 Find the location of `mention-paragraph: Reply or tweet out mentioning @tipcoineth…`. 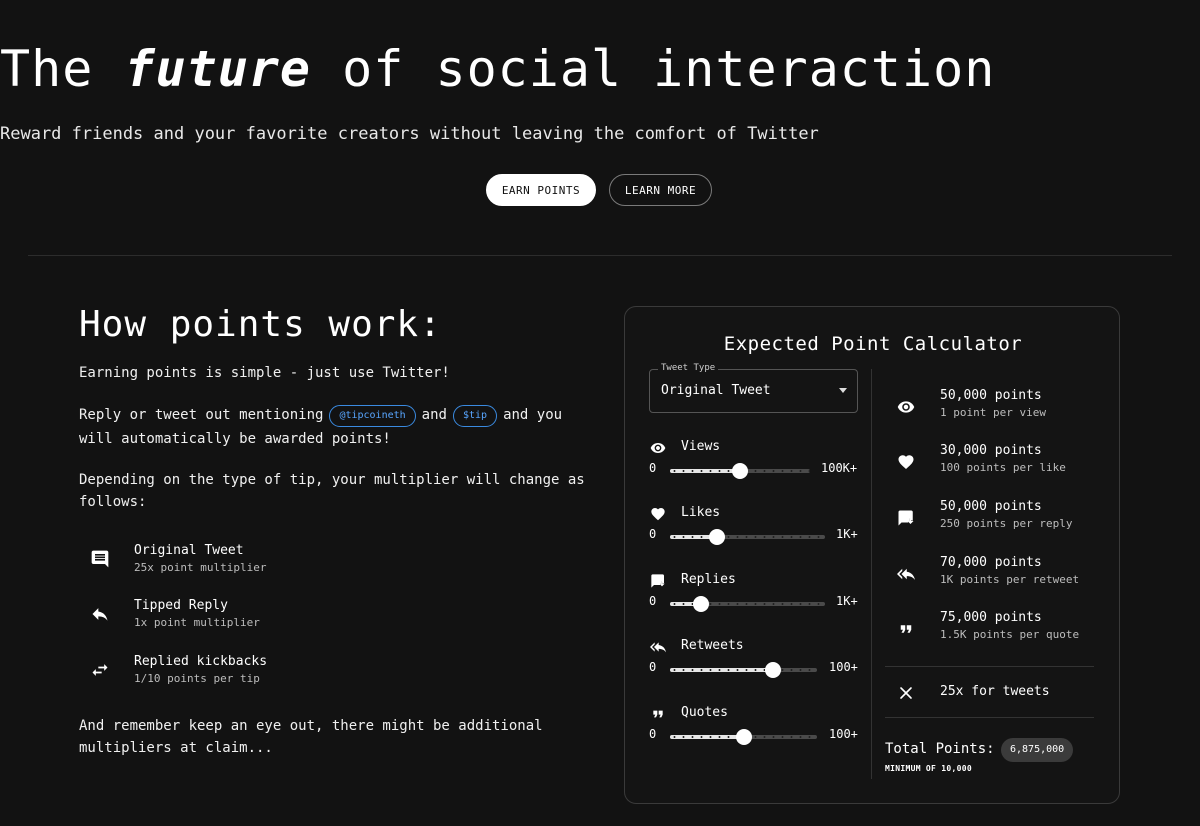

mention-paragraph: Reply or tweet out mentioning @tipcoineth… is located at coordinates (334, 427).